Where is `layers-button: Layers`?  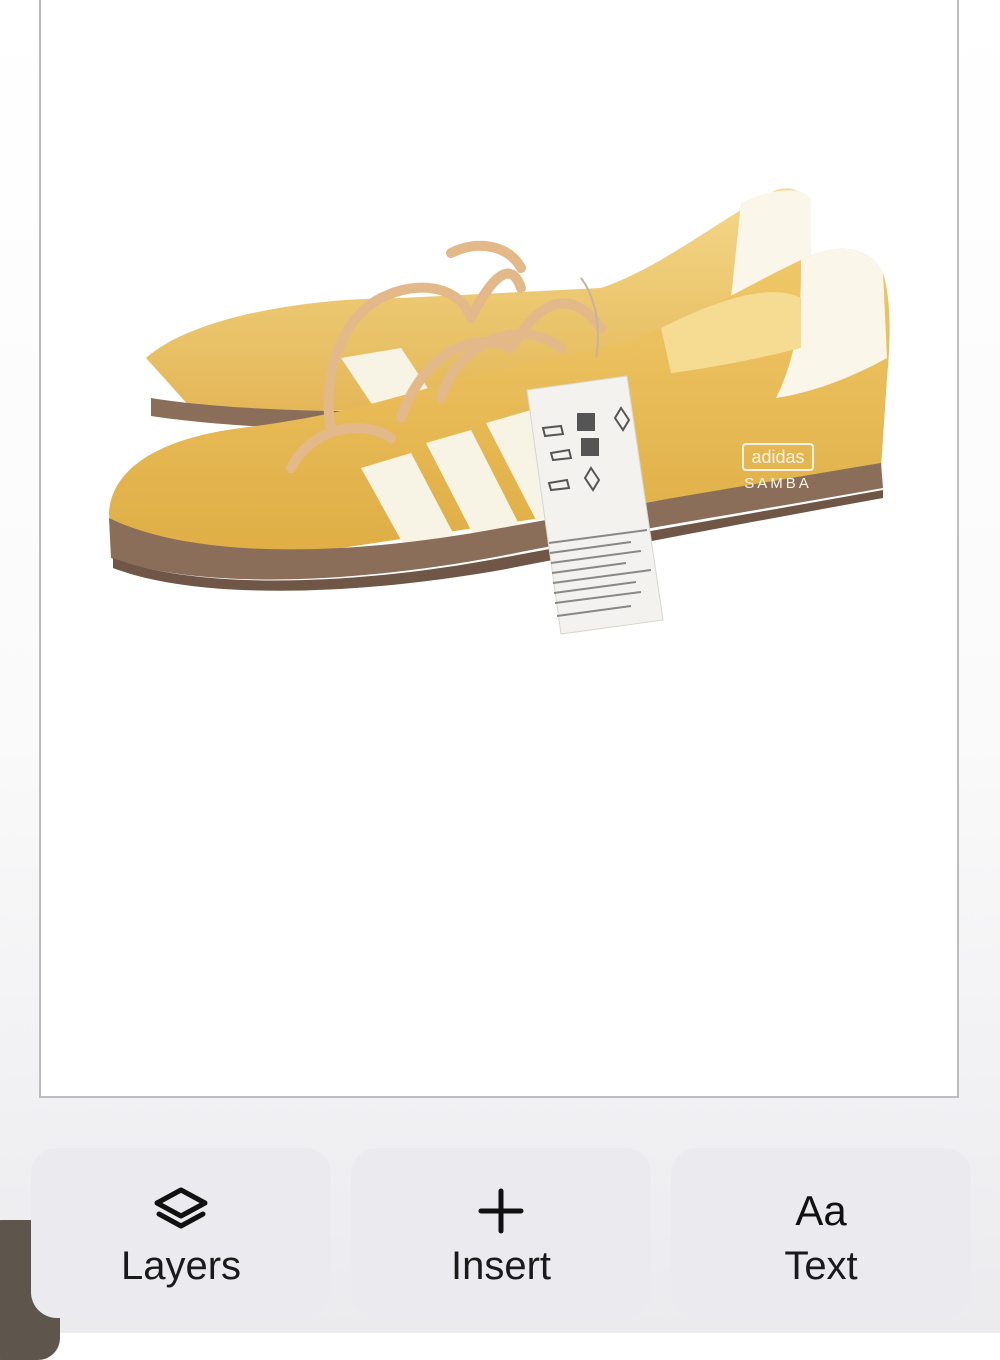 layers-button: Layers is located at coordinates (181, 1233).